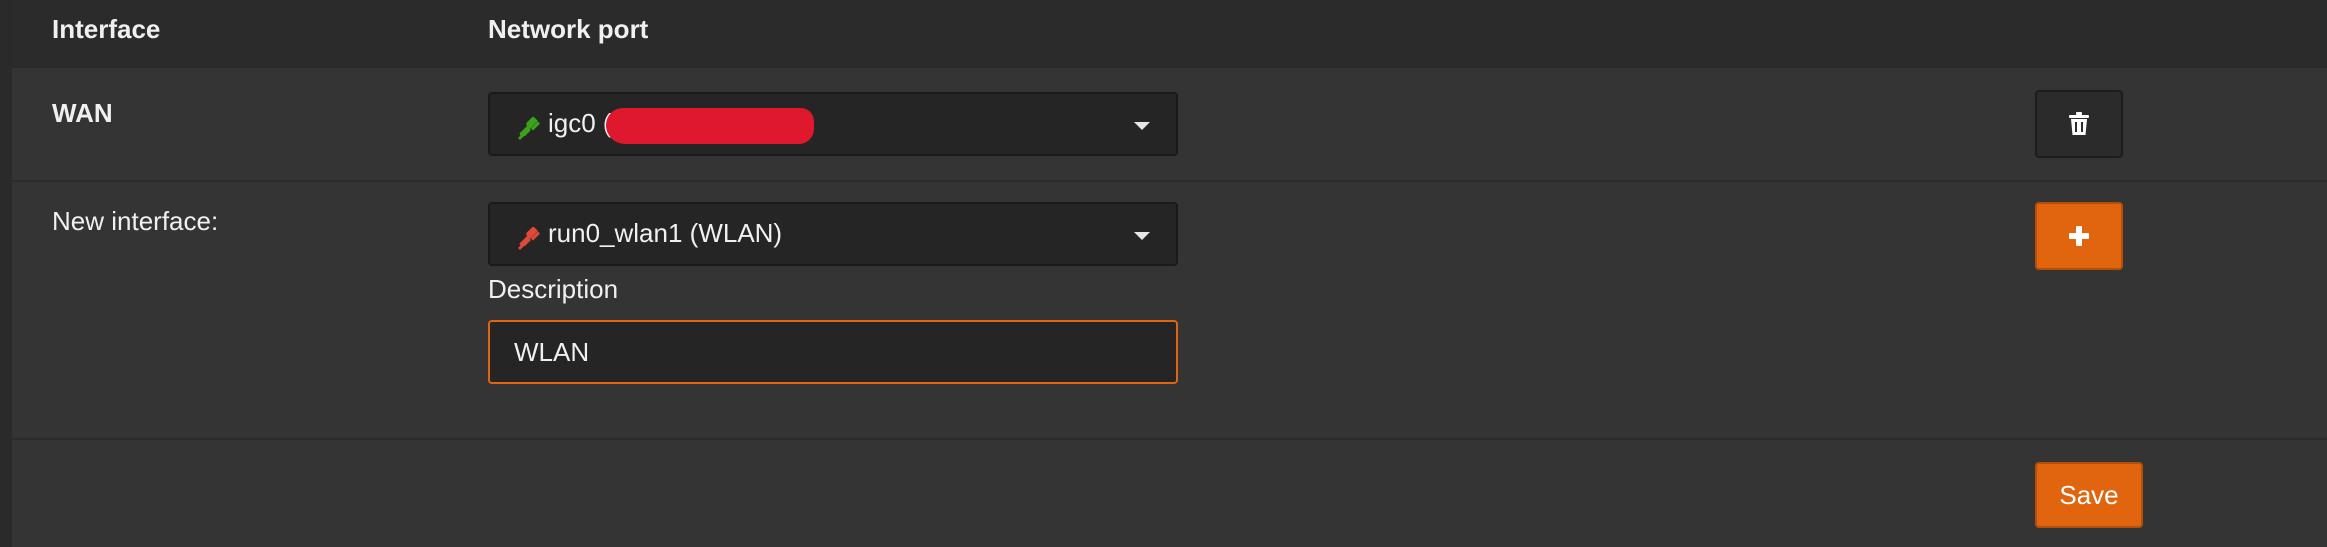  I want to click on column-header-interface: Interface, so click(106, 29).